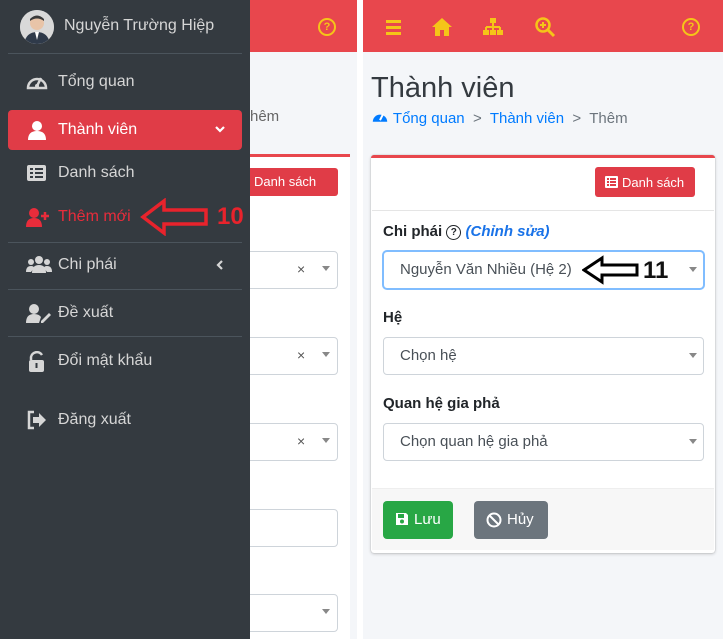 The image size is (723, 642). What do you see at coordinates (37, 420) in the screenshot?
I see `sign-out-icon` at bounding box center [37, 420].